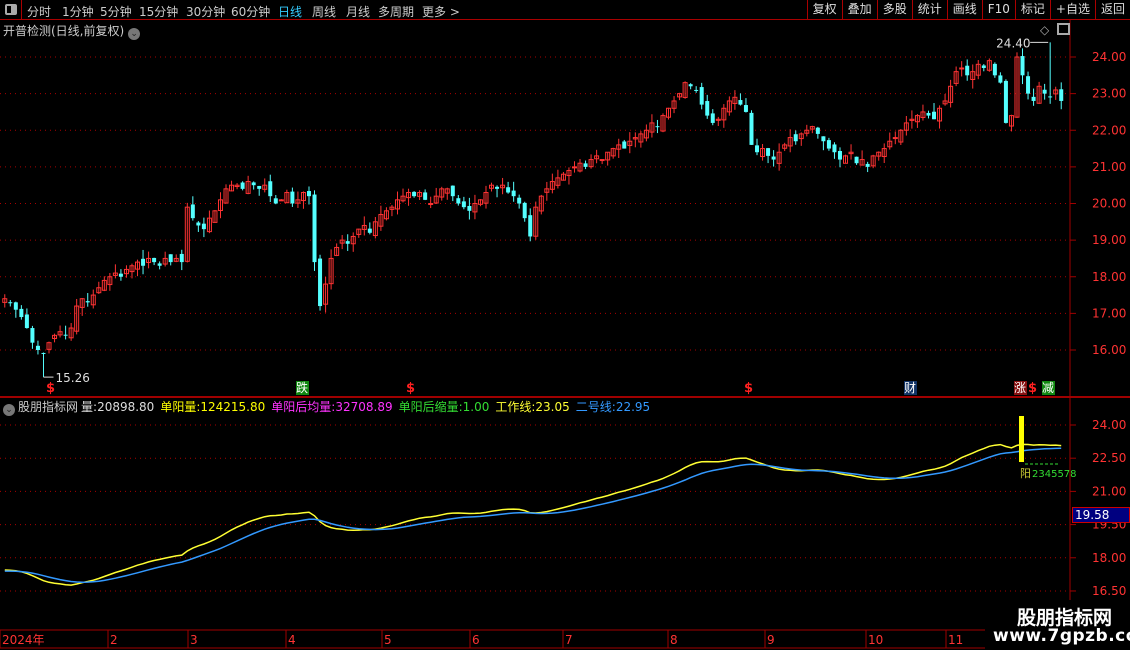  What do you see at coordinates (552, 407) in the screenshot?
I see `legend-value: 23.05` at bounding box center [552, 407].